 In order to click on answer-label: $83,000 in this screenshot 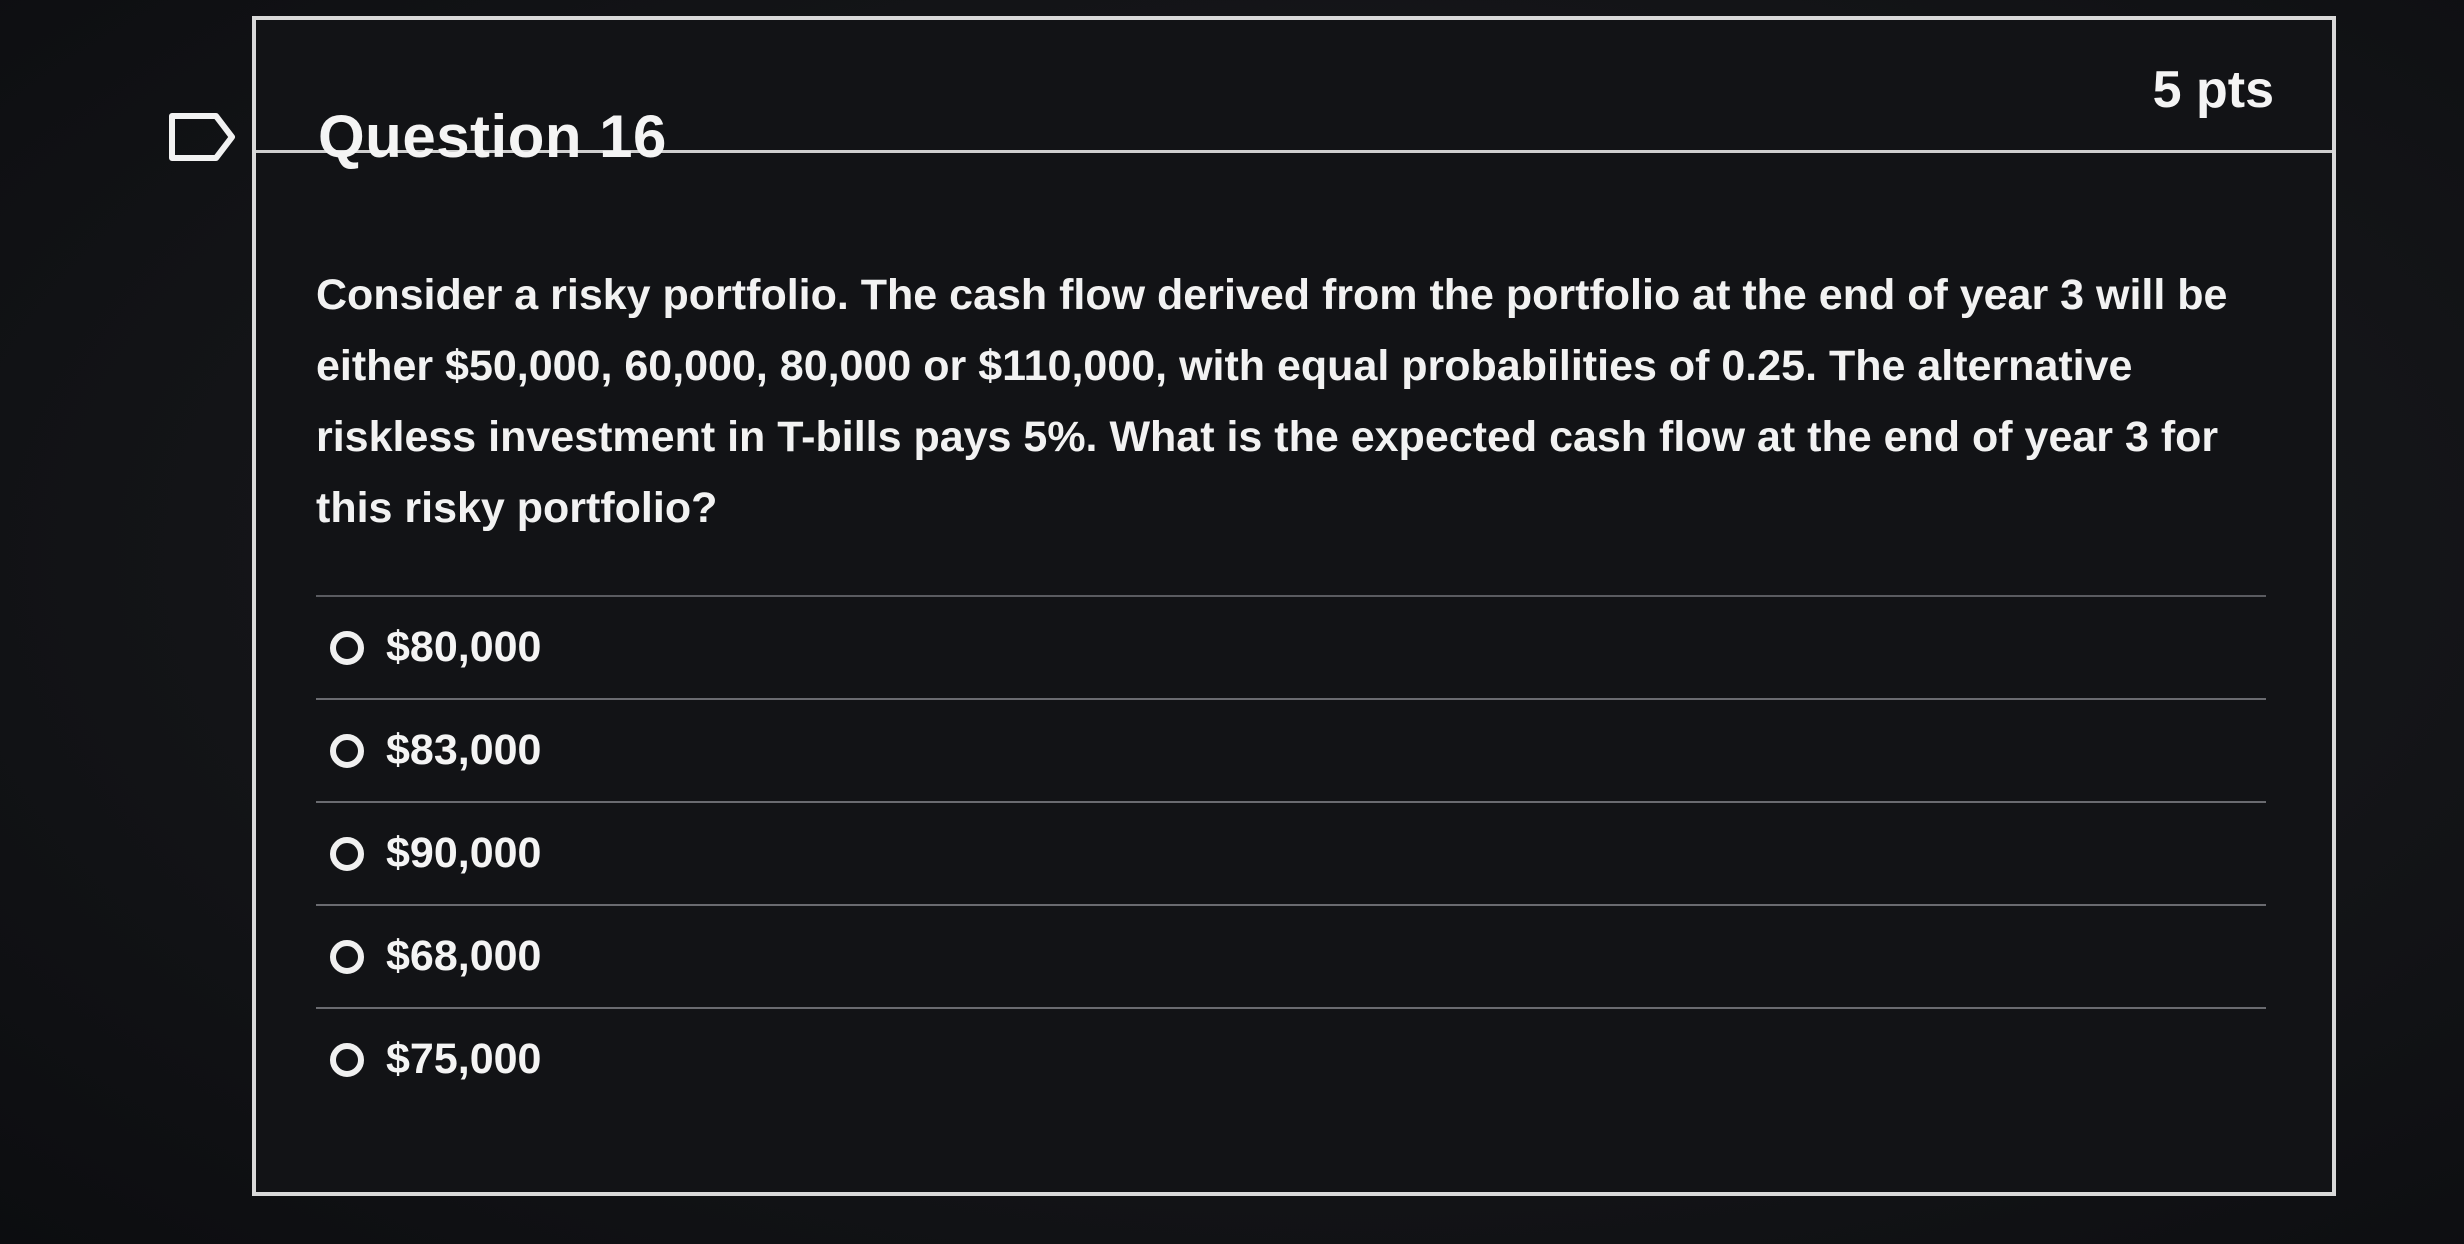, I will do `click(464, 750)`.